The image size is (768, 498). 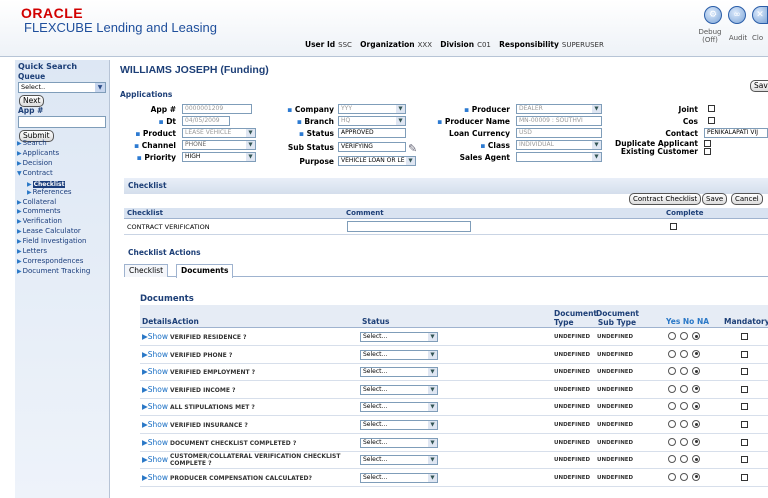 I want to click on pen-icon: ✎, so click(x=412, y=148).